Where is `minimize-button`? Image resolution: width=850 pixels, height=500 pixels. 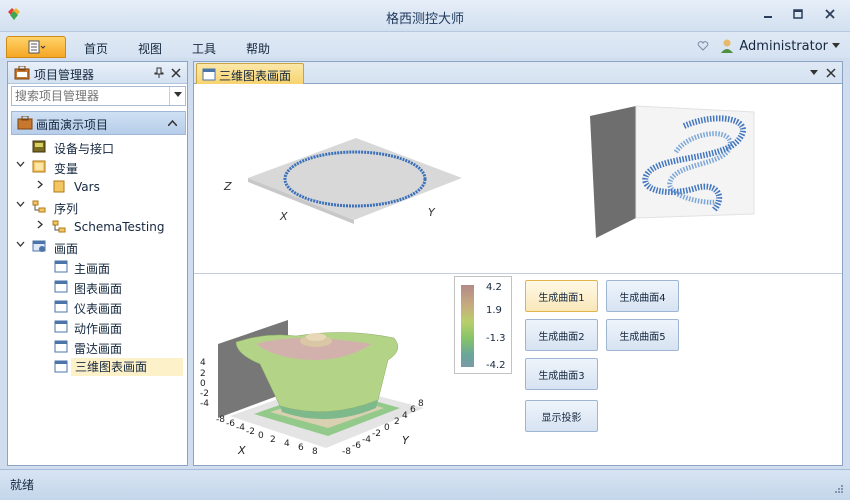 minimize-button is located at coordinates (768, 15).